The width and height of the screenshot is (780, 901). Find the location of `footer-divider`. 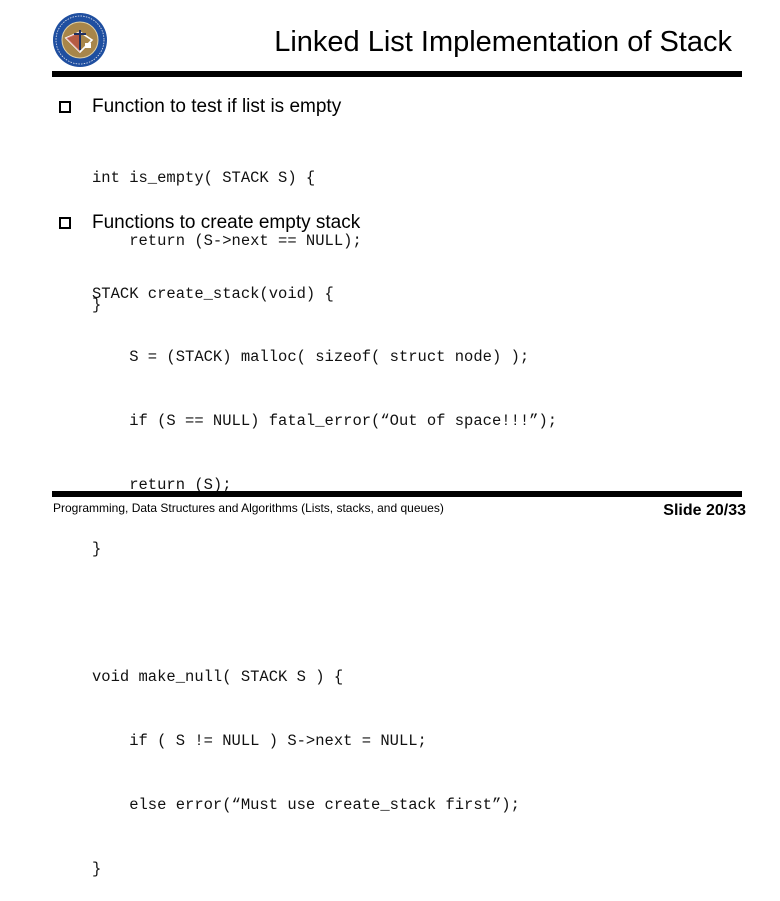

footer-divider is located at coordinates (397, 494).